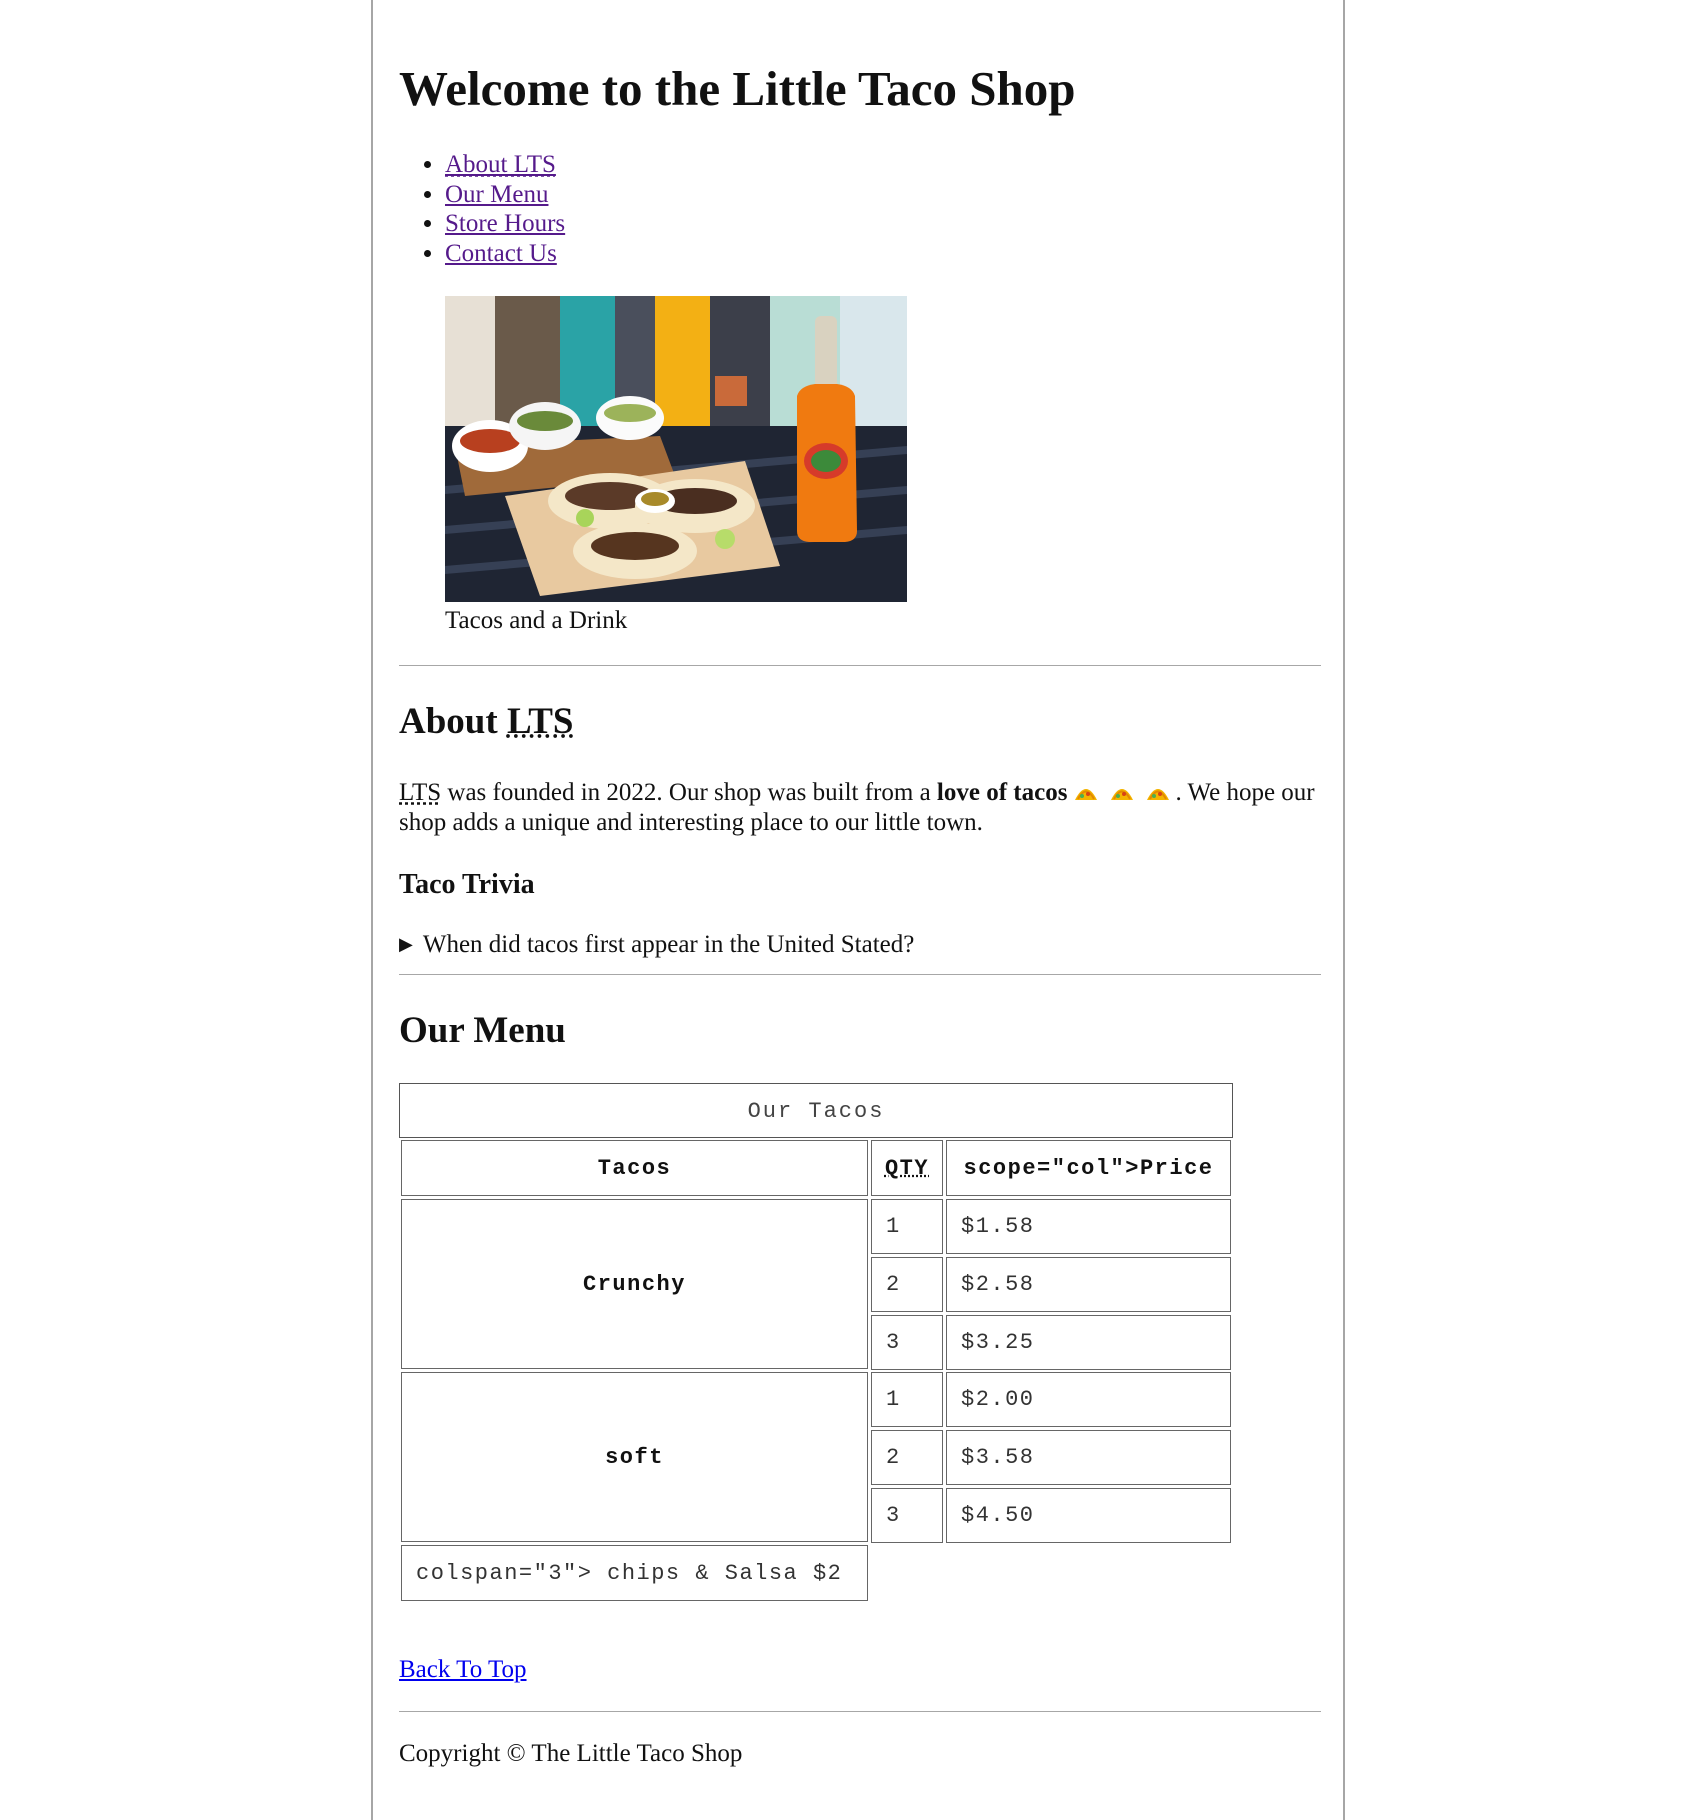  I want to click on about-bold: love of tacos, so click(1002, 792).